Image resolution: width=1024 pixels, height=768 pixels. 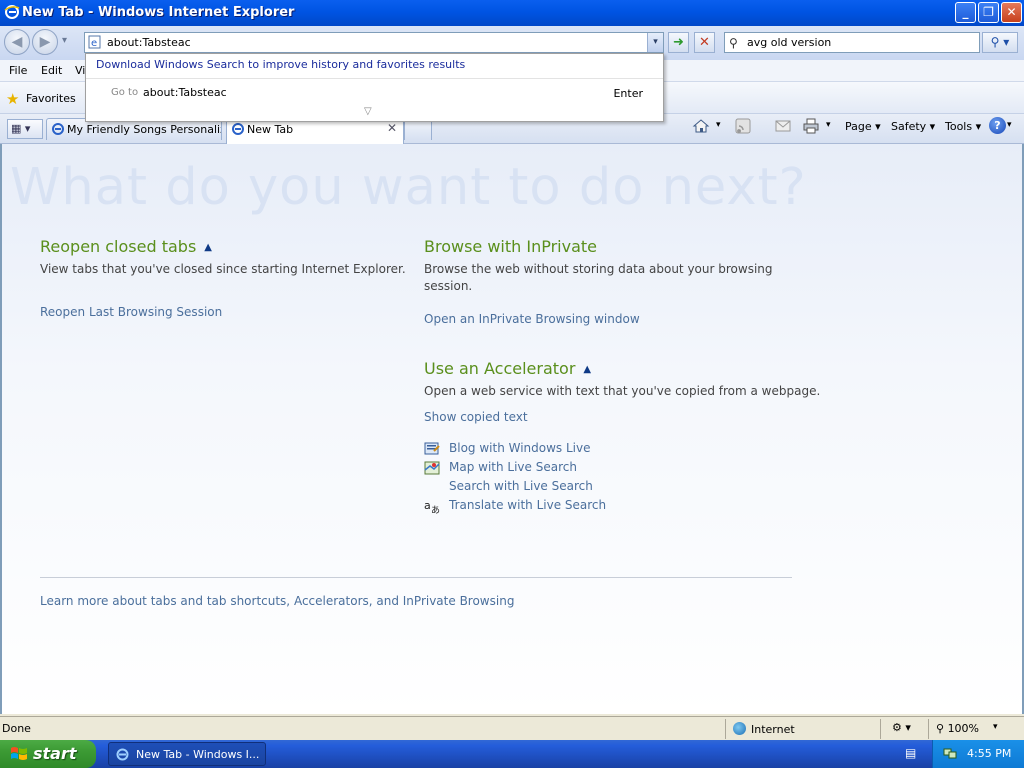 I want to click on address-bar: e about:Tabsteac ▾, so click(x=374, y=42).